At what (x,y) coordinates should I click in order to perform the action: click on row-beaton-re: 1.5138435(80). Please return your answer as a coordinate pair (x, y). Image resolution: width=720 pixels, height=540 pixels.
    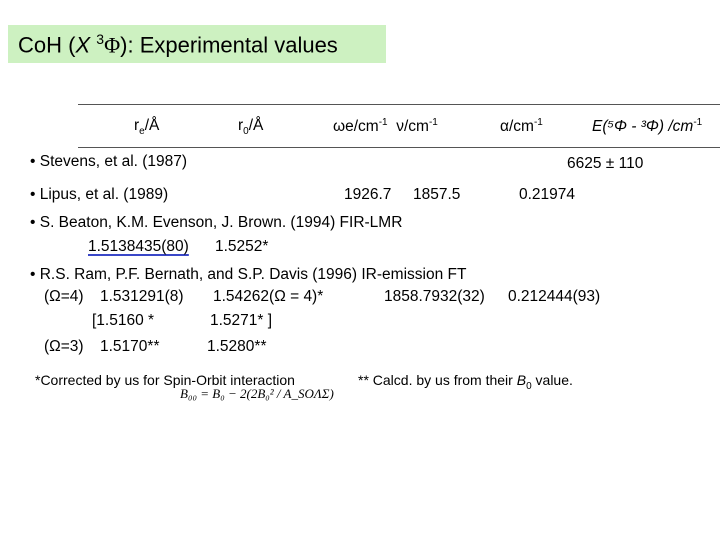
    Looking at the image, I should click on (138, 246).